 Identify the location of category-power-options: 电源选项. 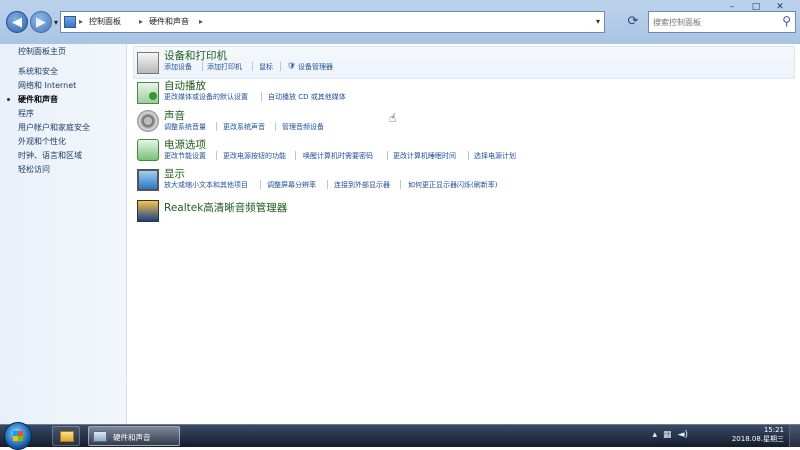
(185, 144).